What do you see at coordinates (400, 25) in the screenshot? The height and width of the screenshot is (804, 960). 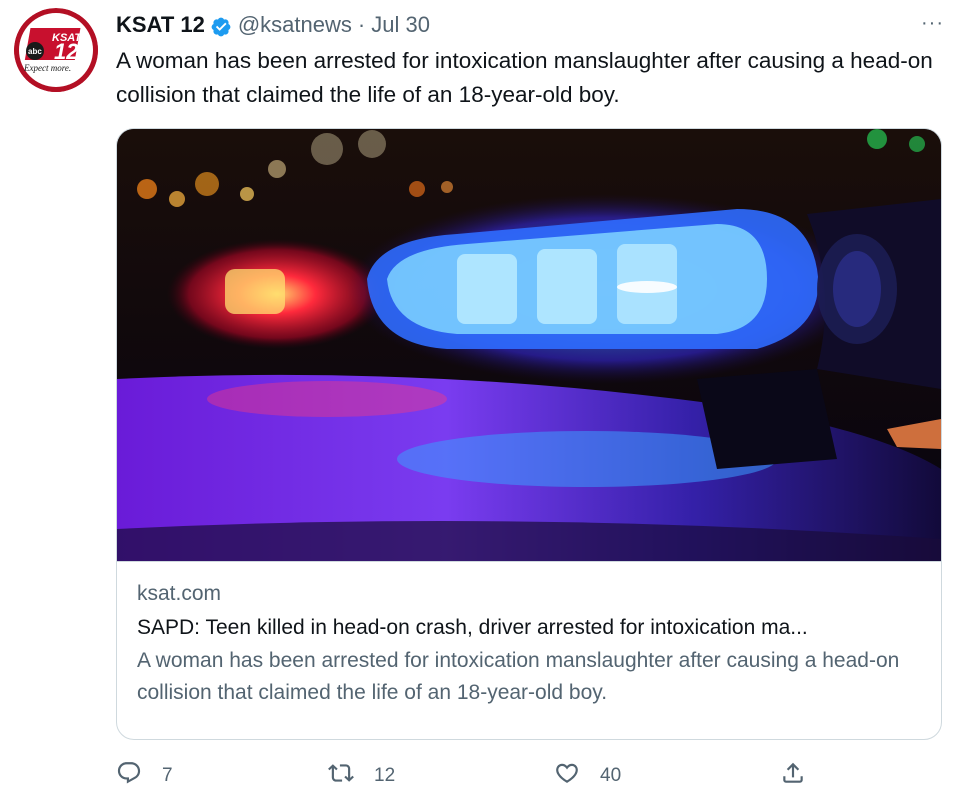 I see `tweet-date: Jul 30` at bounding box center [400, 25].